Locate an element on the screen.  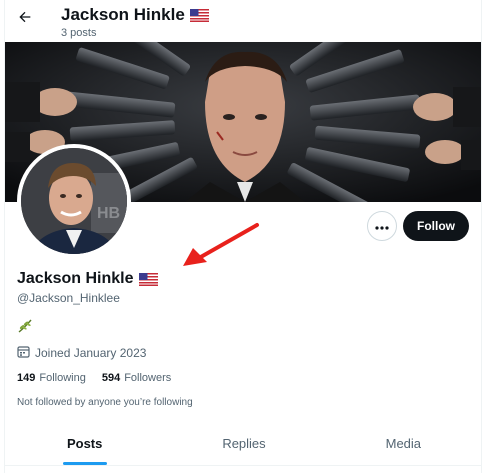
annotation-arrow-icon is located at coordinates (221, 244).